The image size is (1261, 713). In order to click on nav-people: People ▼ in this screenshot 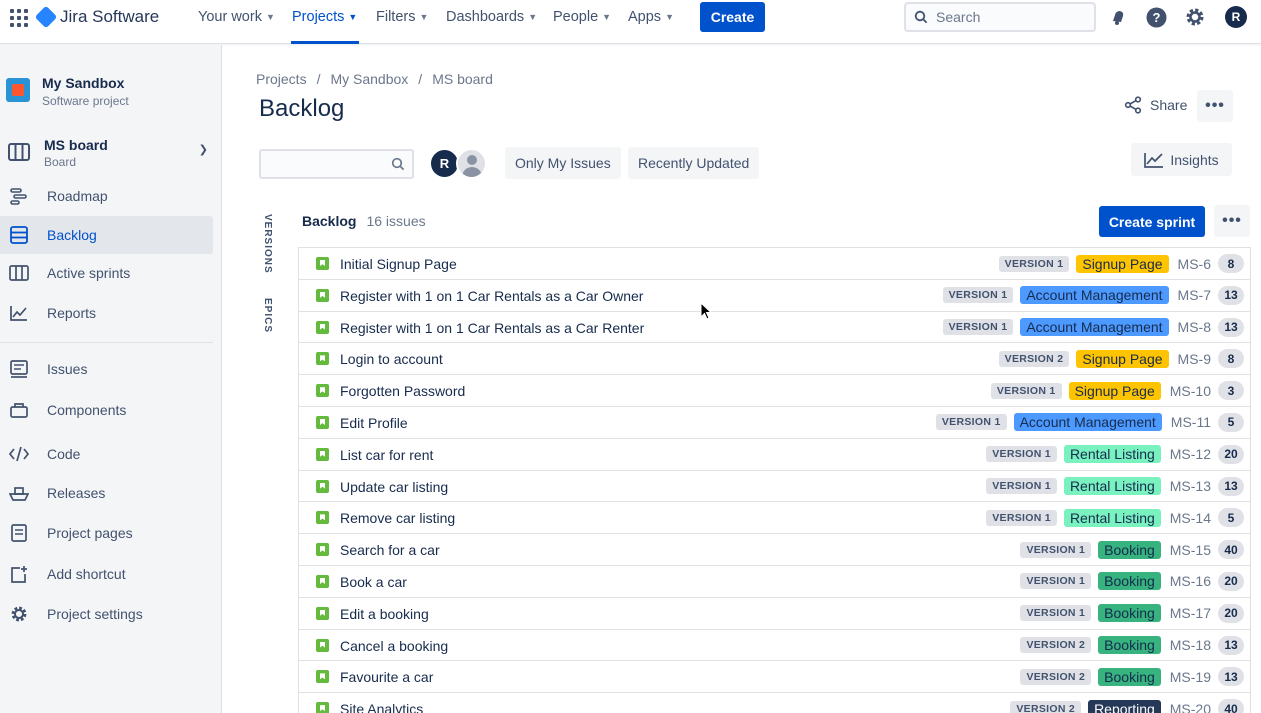, I will do `click(582, 17)`.